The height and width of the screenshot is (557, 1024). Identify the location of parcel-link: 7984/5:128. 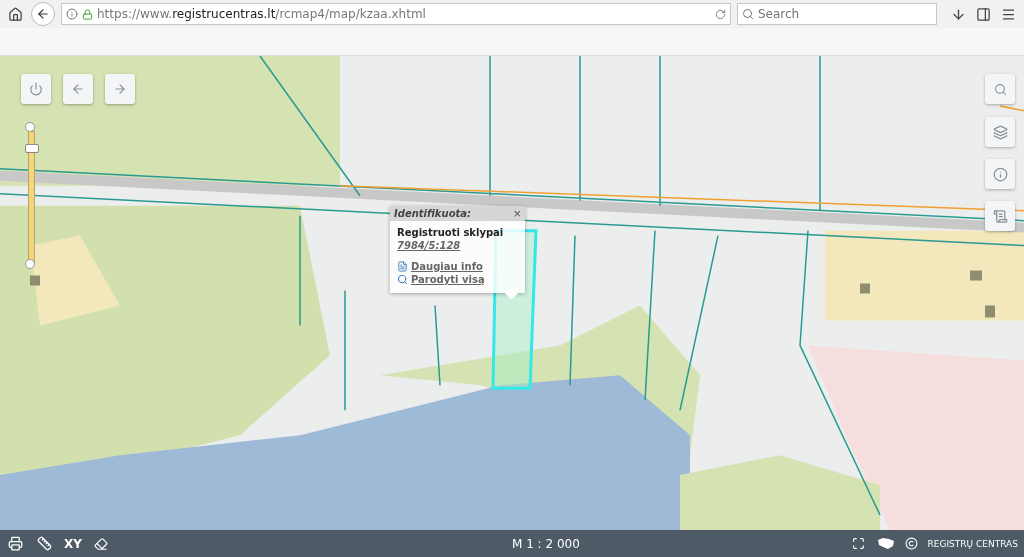
(457, 245).